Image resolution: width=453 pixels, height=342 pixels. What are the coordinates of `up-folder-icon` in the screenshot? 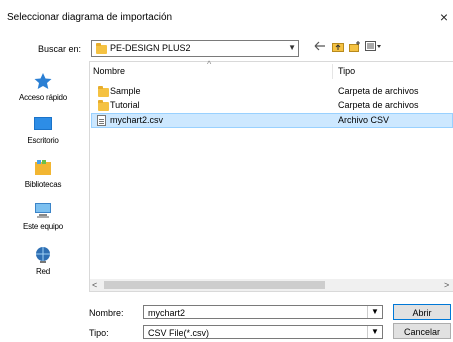 It's located at (338, 48).